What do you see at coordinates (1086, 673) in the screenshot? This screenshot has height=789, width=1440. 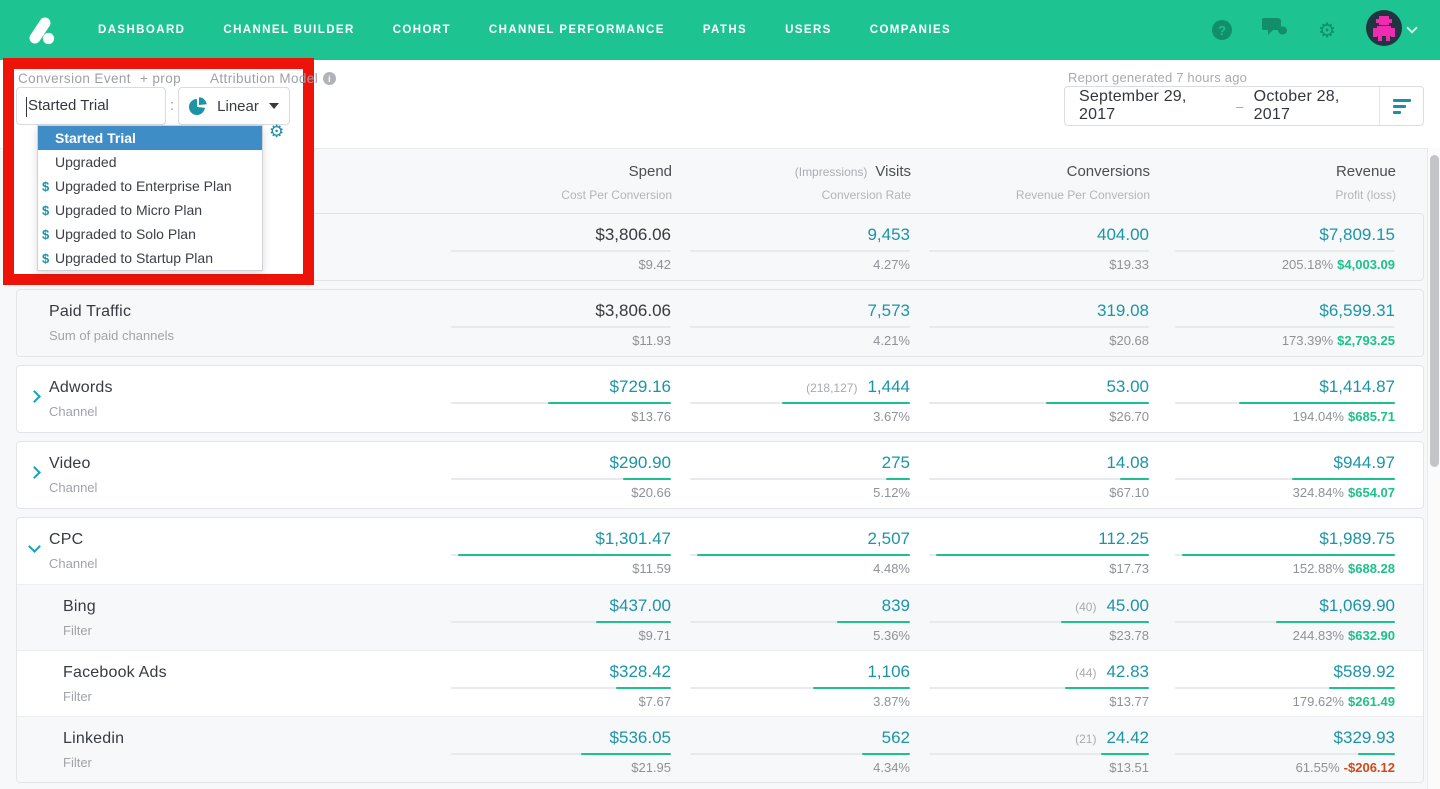 I see `conversions-note: (44)` at bounding box center [1086, 673].